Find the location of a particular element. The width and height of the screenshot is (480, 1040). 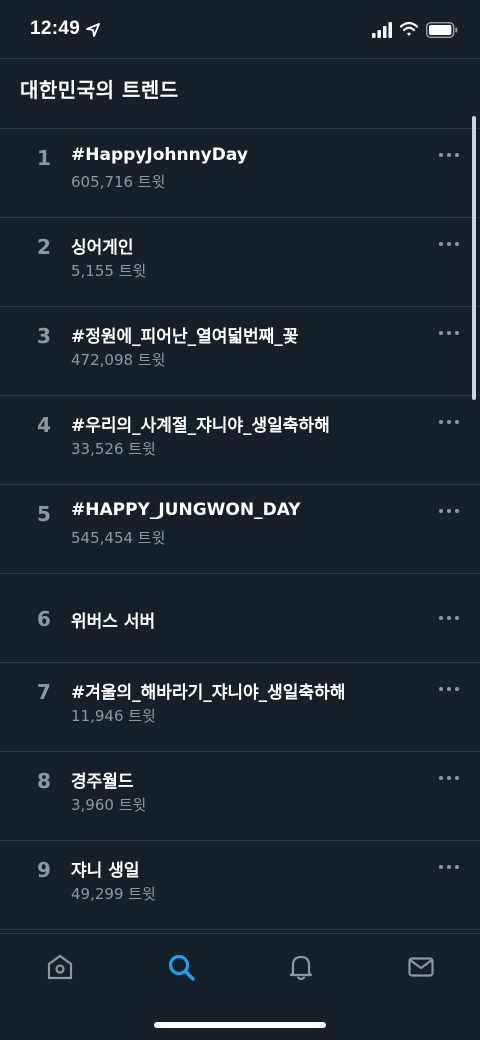

trend-rank: 3 is located at coordinates (44, 336).